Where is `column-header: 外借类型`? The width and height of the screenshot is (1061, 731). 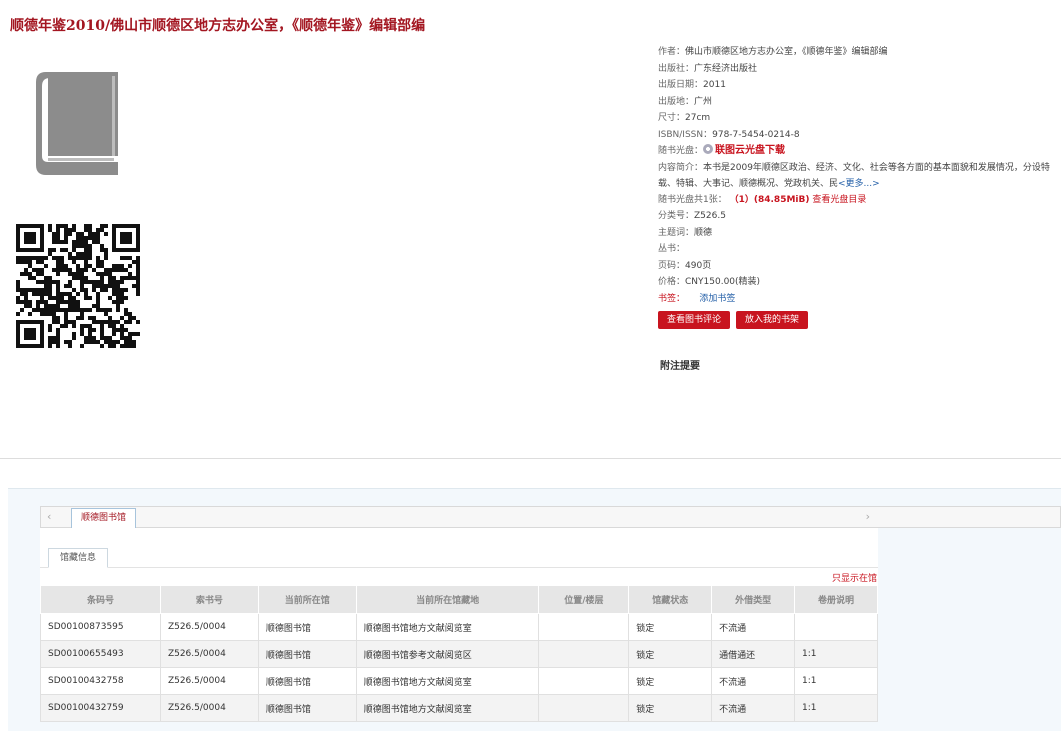
column-header: 外借类型 is located at coordinates (753, 599).